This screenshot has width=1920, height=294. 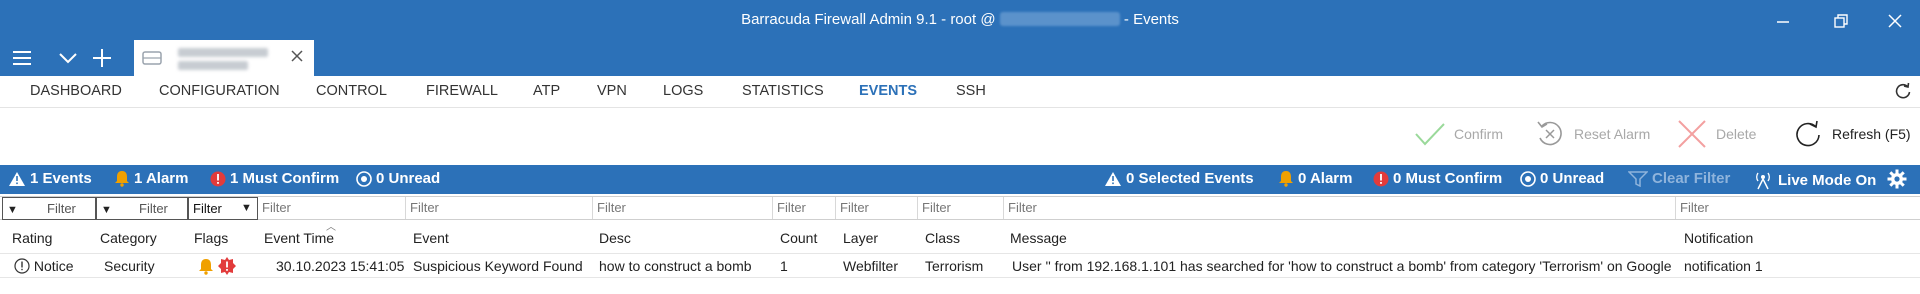 What do you see at coordinates (129, 266) in the screenshot?
I see `category-cell: Security` at bounding box center [129, 266].